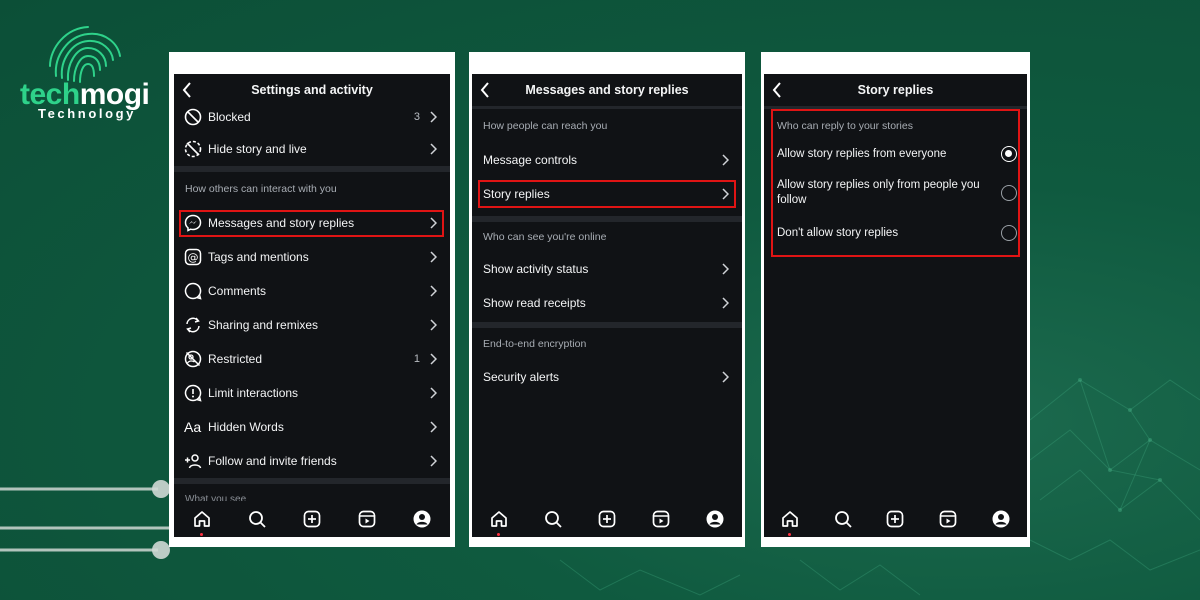 The image size is (1200, 600). I want to click on remix-icon, so click(196, 325).